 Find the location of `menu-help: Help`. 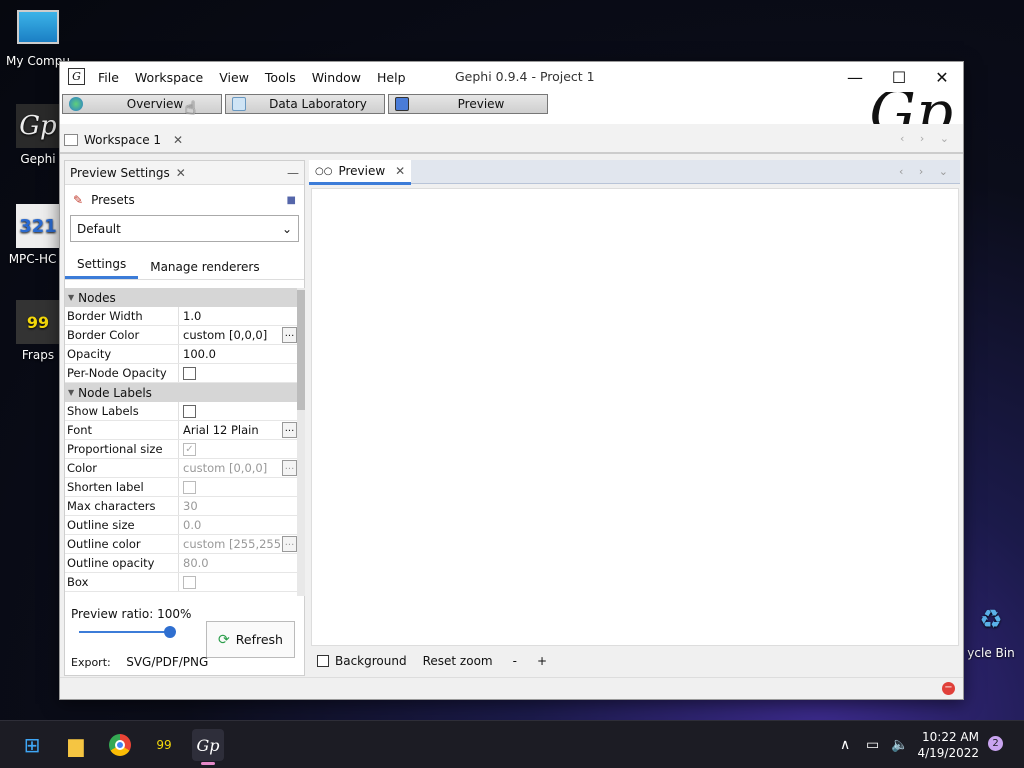

menu-help: Help is located at coordinates (391, 77).